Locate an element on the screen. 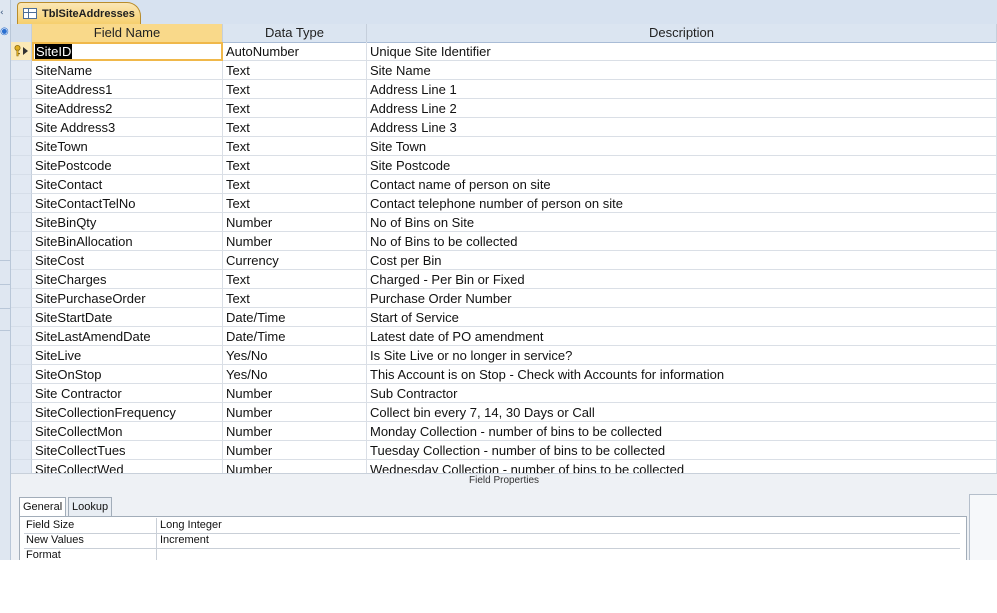 The image size is (997, 613). tab-tblsiteaddresses: TblSiteAddresses is located at coordinates (79, 13).